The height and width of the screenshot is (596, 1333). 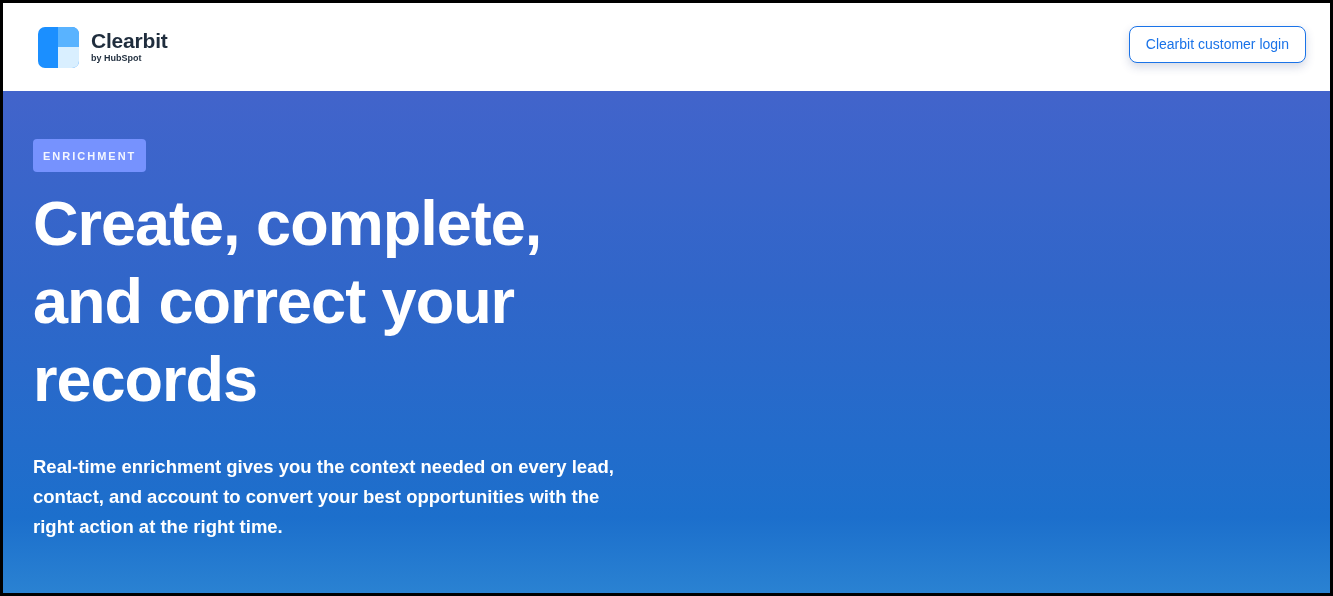 What do you see at coordinates (1217, 44) in the screenshot?
I see `customer-login-button: Clearbit customer login` at bounding box center [1217, 44].